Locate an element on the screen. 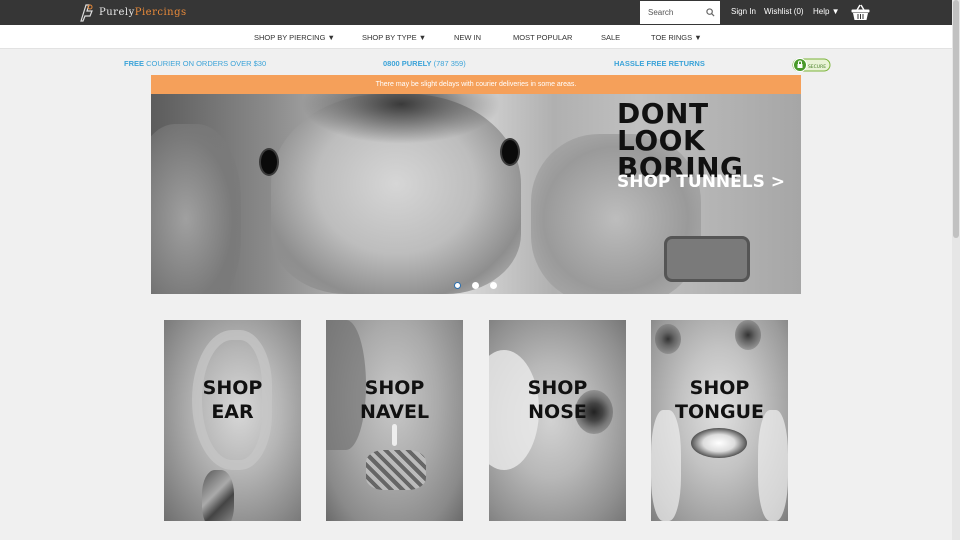  nav-sale: SALE is located at coordinates (610, 37).